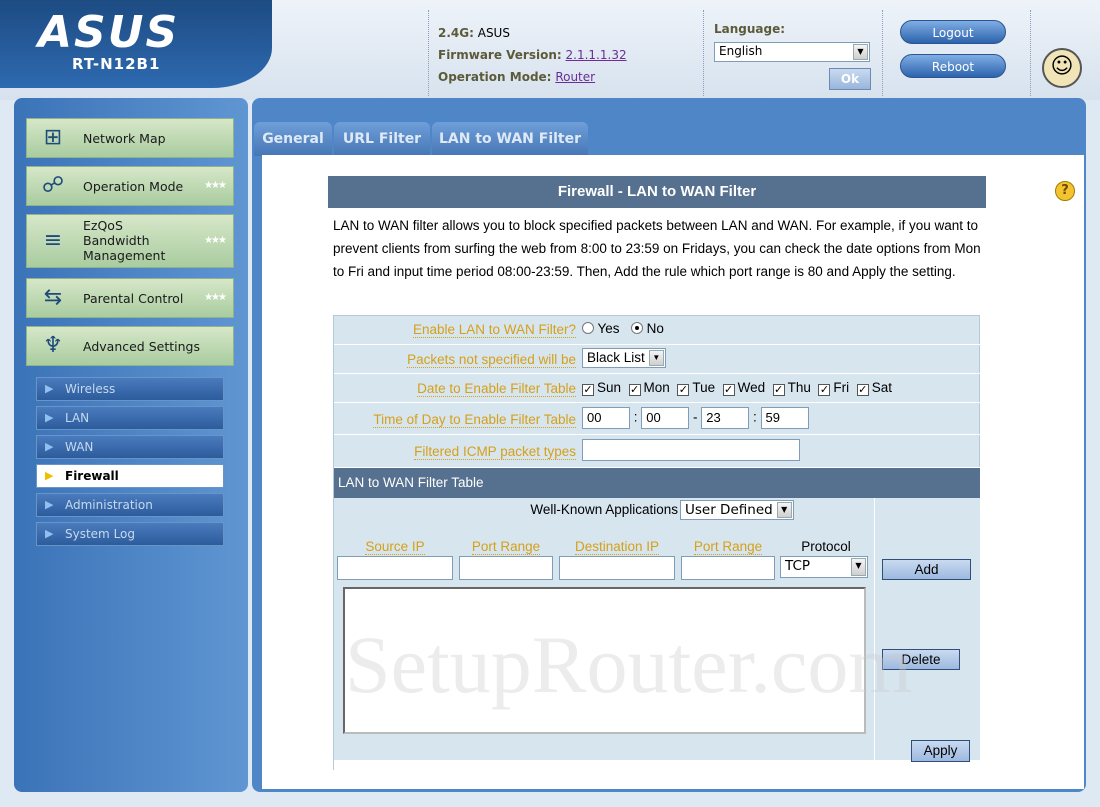 This screenshot has height=807, width=1100. What do you see at coordinates (696, 388) in the screenshot?
I see `day-tue: ✓ Tue` at bounding box center [696, 388].